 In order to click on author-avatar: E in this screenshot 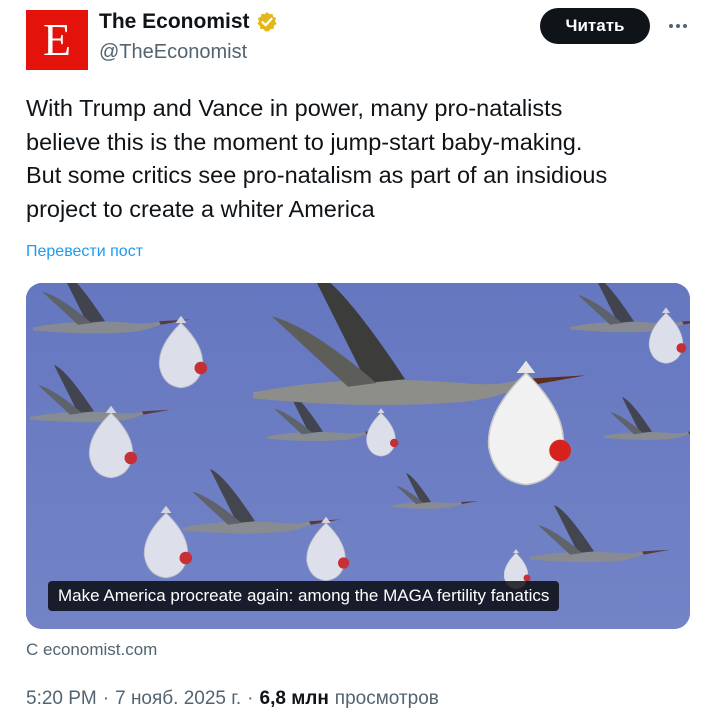, I will do `click(57, 40)`.